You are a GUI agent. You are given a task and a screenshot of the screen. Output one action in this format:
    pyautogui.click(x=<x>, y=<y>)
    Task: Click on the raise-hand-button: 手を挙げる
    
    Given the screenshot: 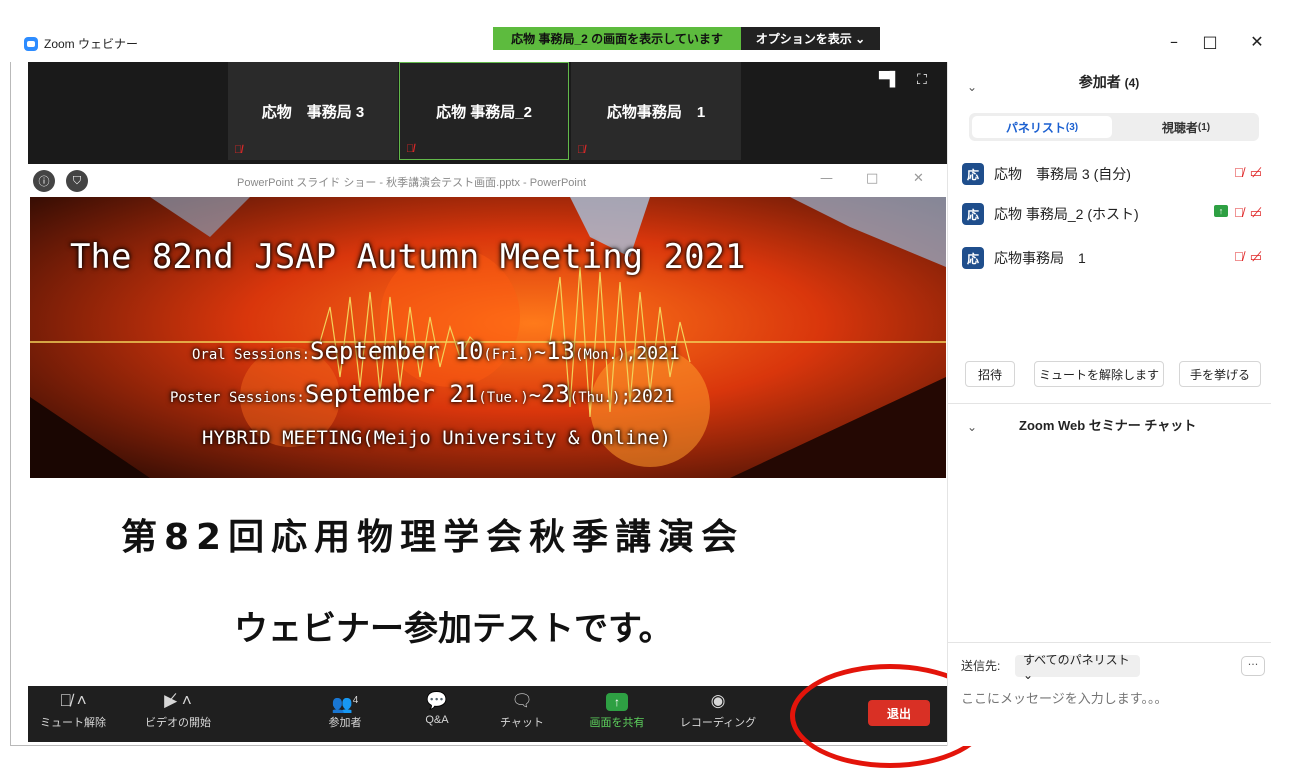 What is the action you would take?
    pyautogui.click(x=1220, y=374)
    